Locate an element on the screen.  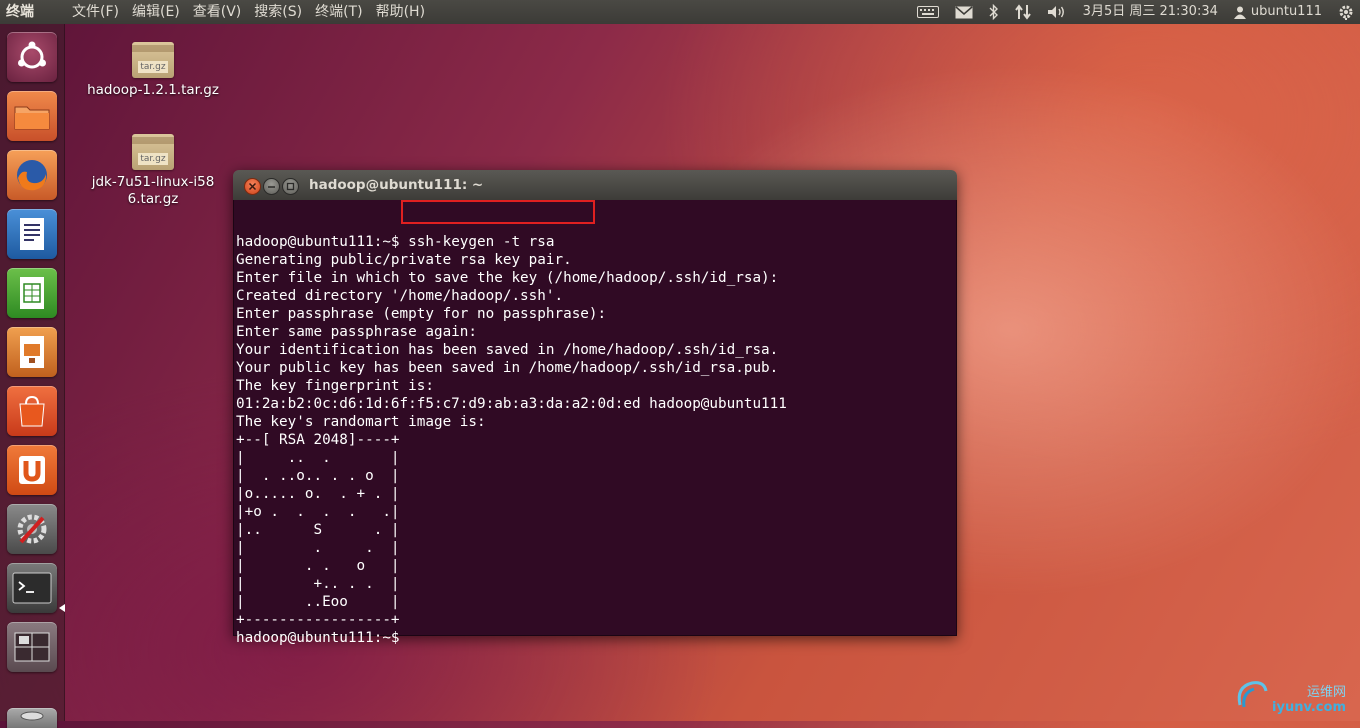
maximize-icon is located at coordinates (290, 186).